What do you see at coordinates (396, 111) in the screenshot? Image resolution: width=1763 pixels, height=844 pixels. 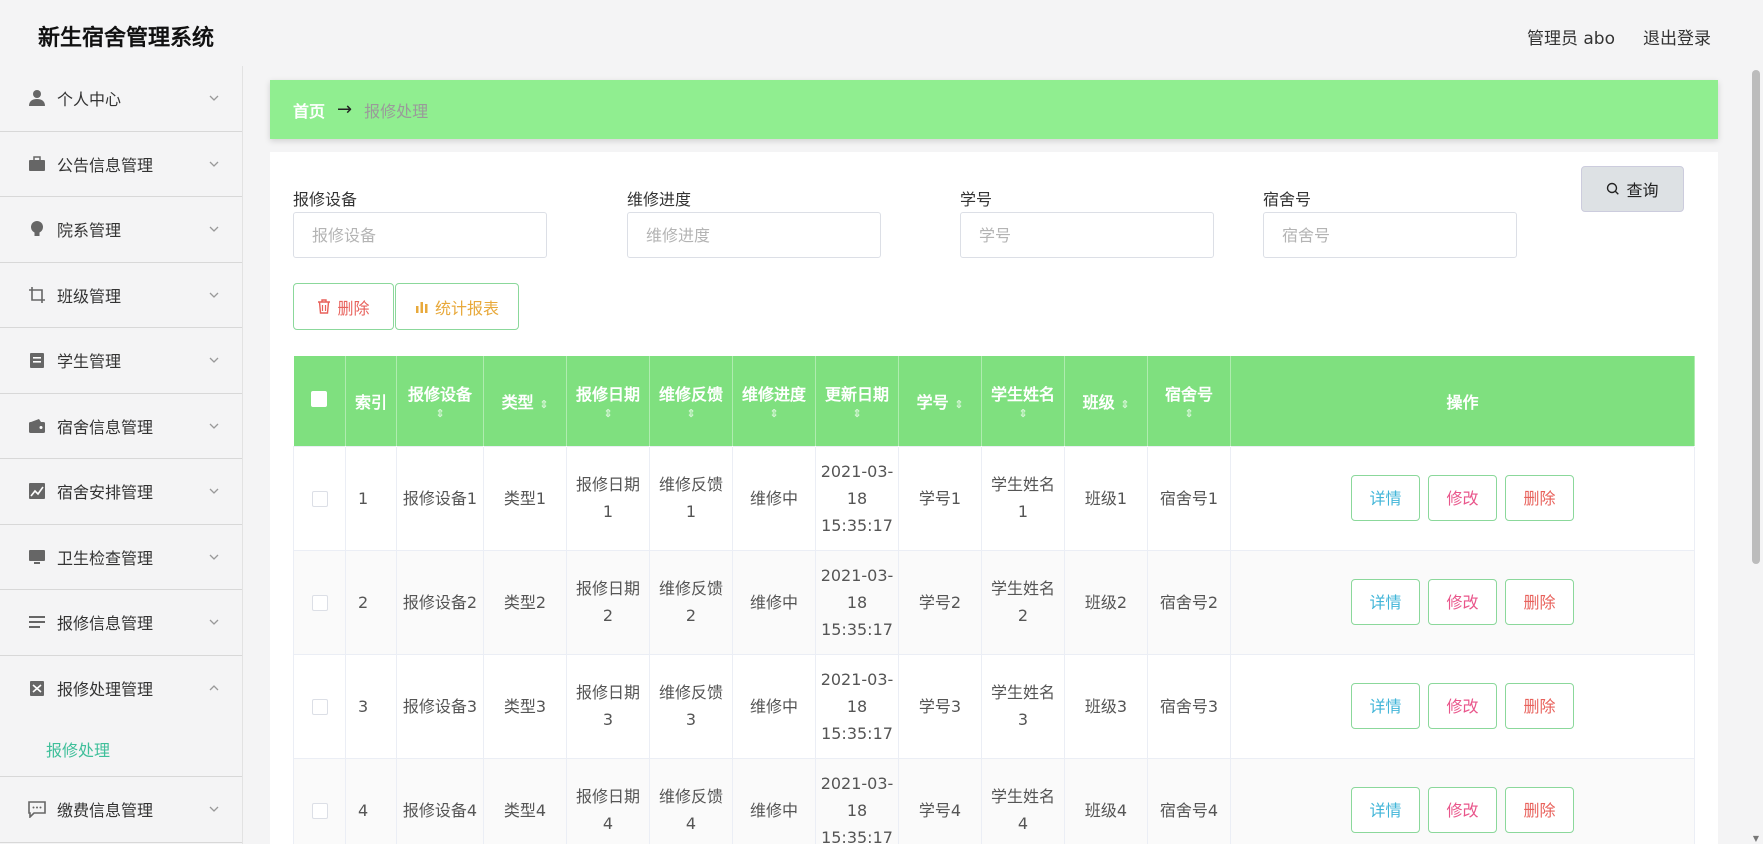 I see `breadcrumb-current: 报修处理` at bounding box center [396, 111].